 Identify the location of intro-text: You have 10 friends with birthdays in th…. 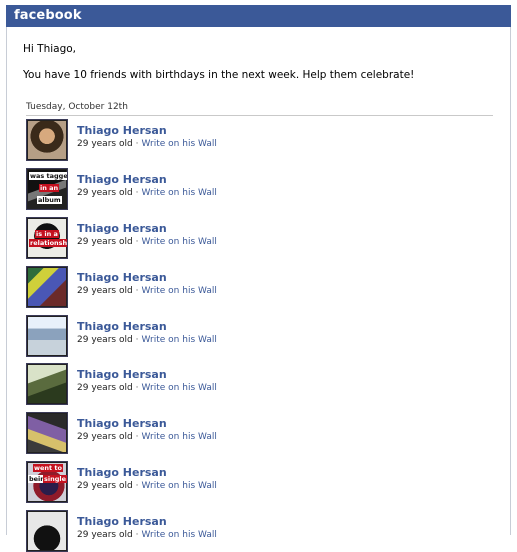
(219, 75).